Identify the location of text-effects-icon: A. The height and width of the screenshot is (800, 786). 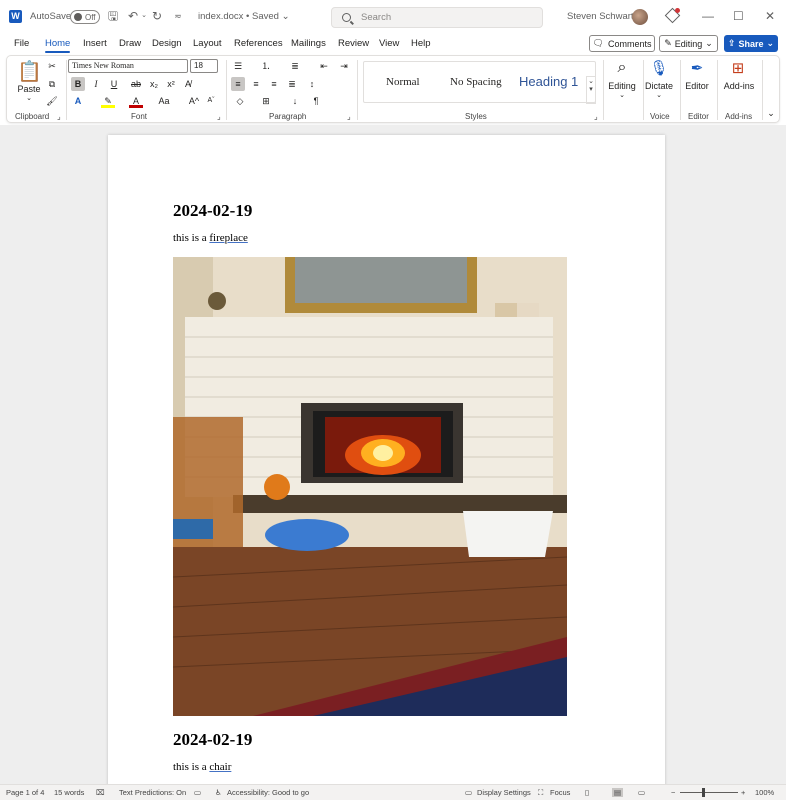
(78, 101).